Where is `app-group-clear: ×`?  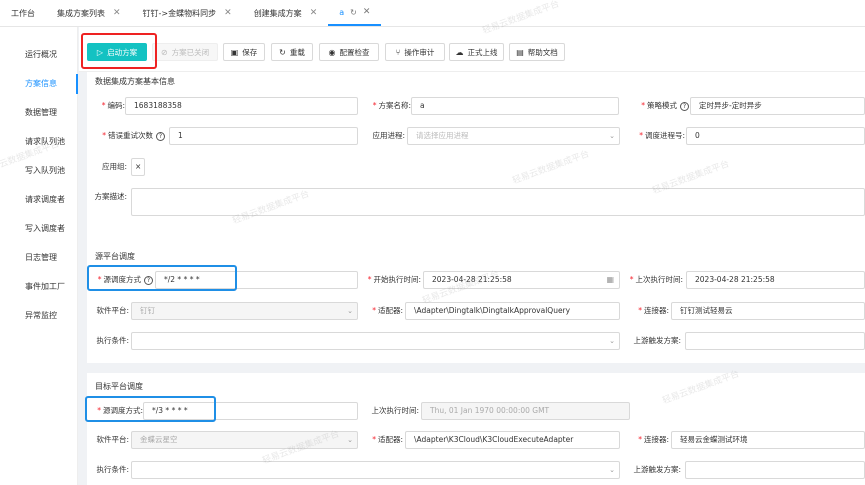
app-group-clear: × is located at coordinates (138, 167).